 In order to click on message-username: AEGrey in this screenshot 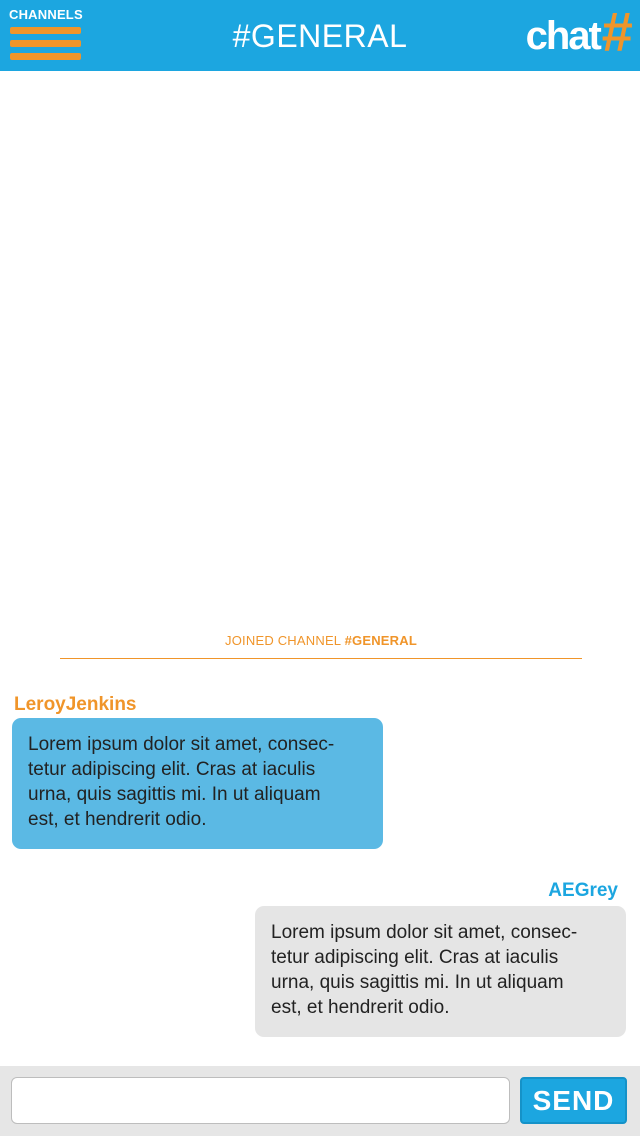, I will do `click(583, 891)`.